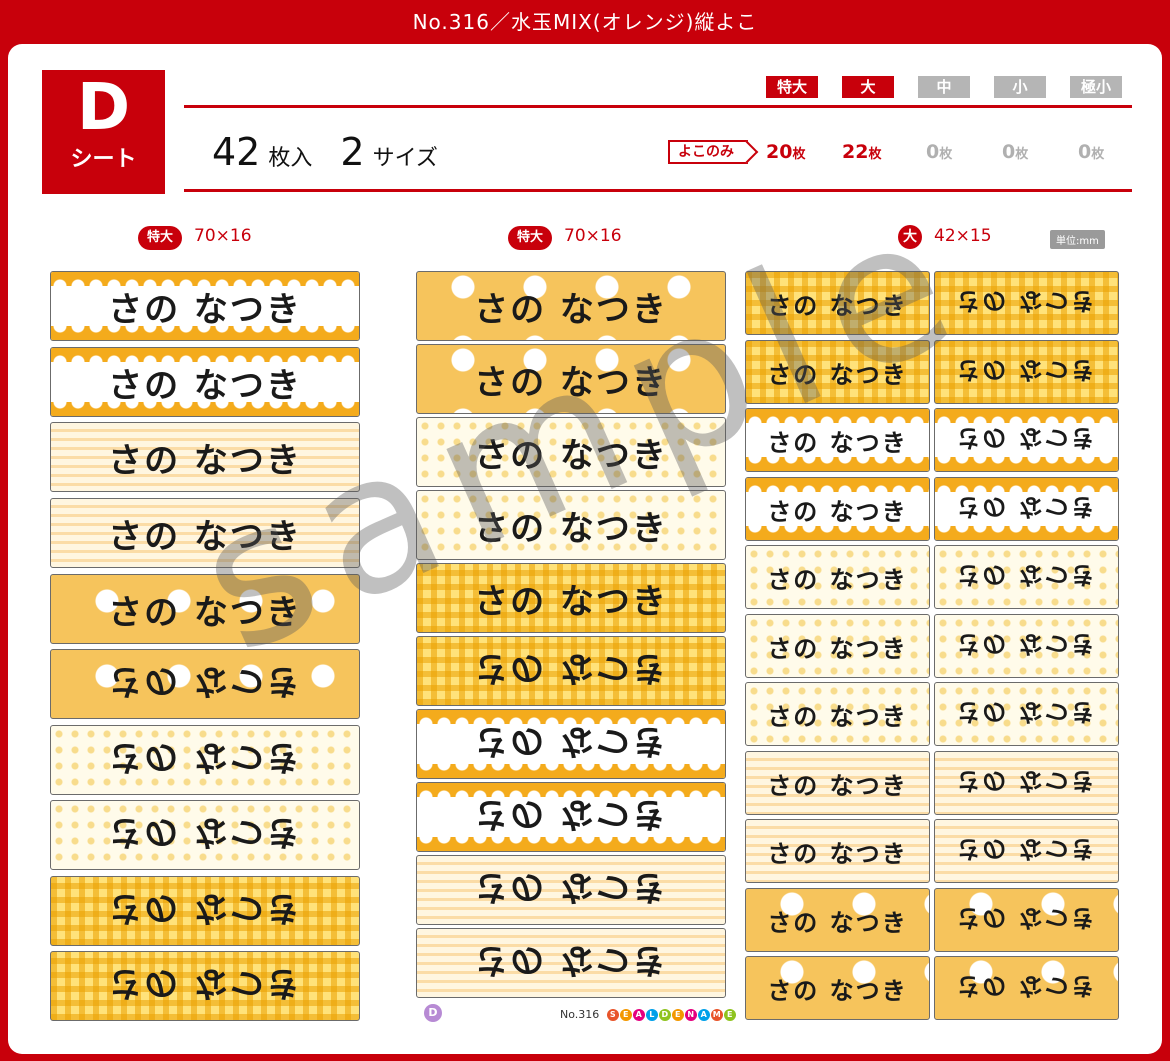  What do you see at coordinates (944, 87) in the screenshot?
I see `size-tag-chu: 中` at bounding box center [944, 87].